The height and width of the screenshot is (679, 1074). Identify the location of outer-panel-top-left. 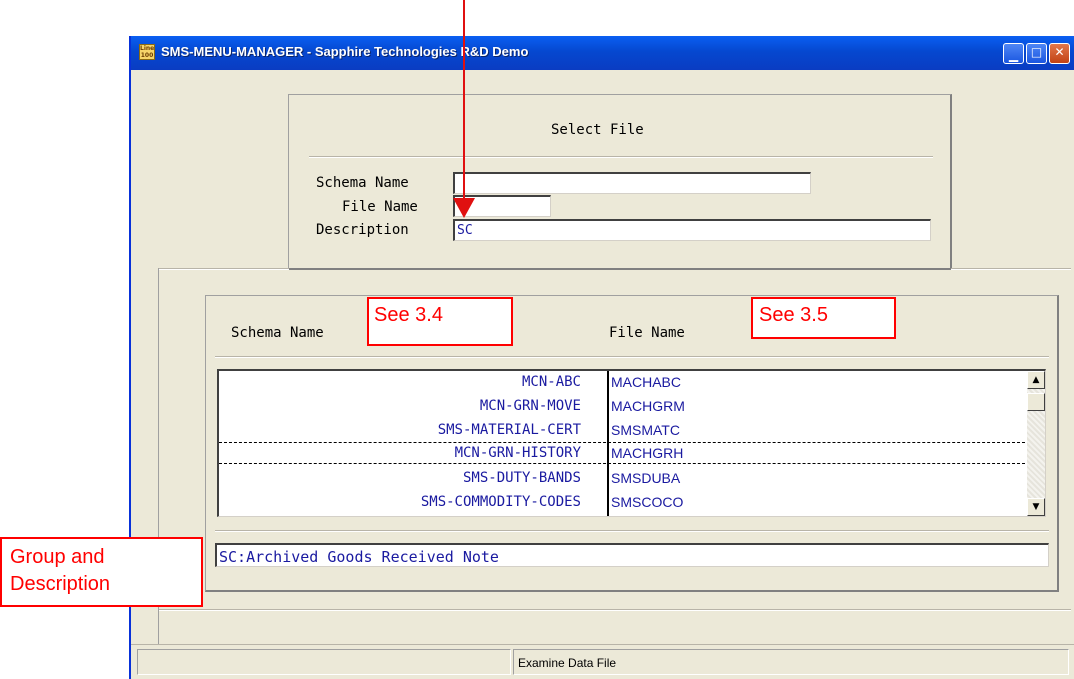
(224, 269).